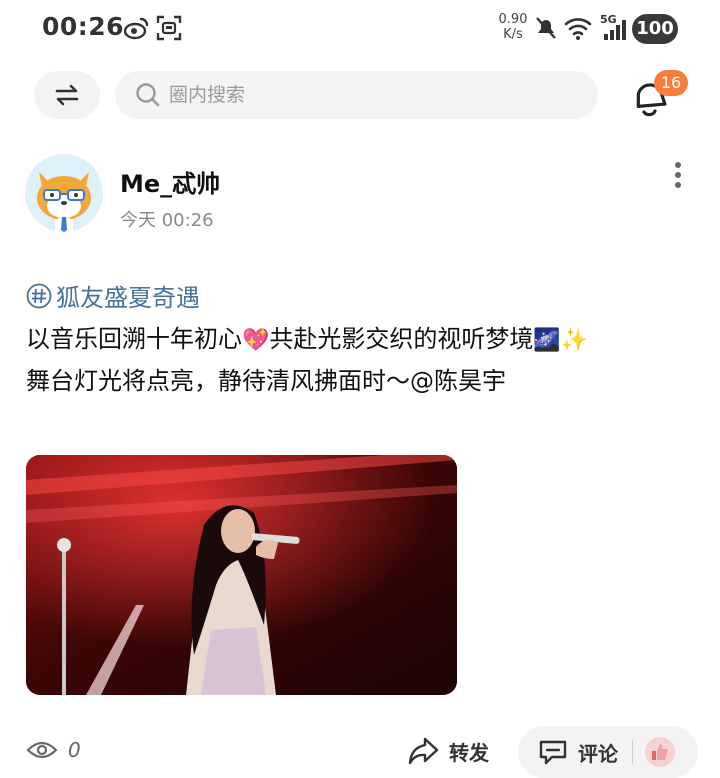  What do you see at coordinates (546, 28) in the screenshot?
I see `mute-icon` at bounding box center [546, 28].